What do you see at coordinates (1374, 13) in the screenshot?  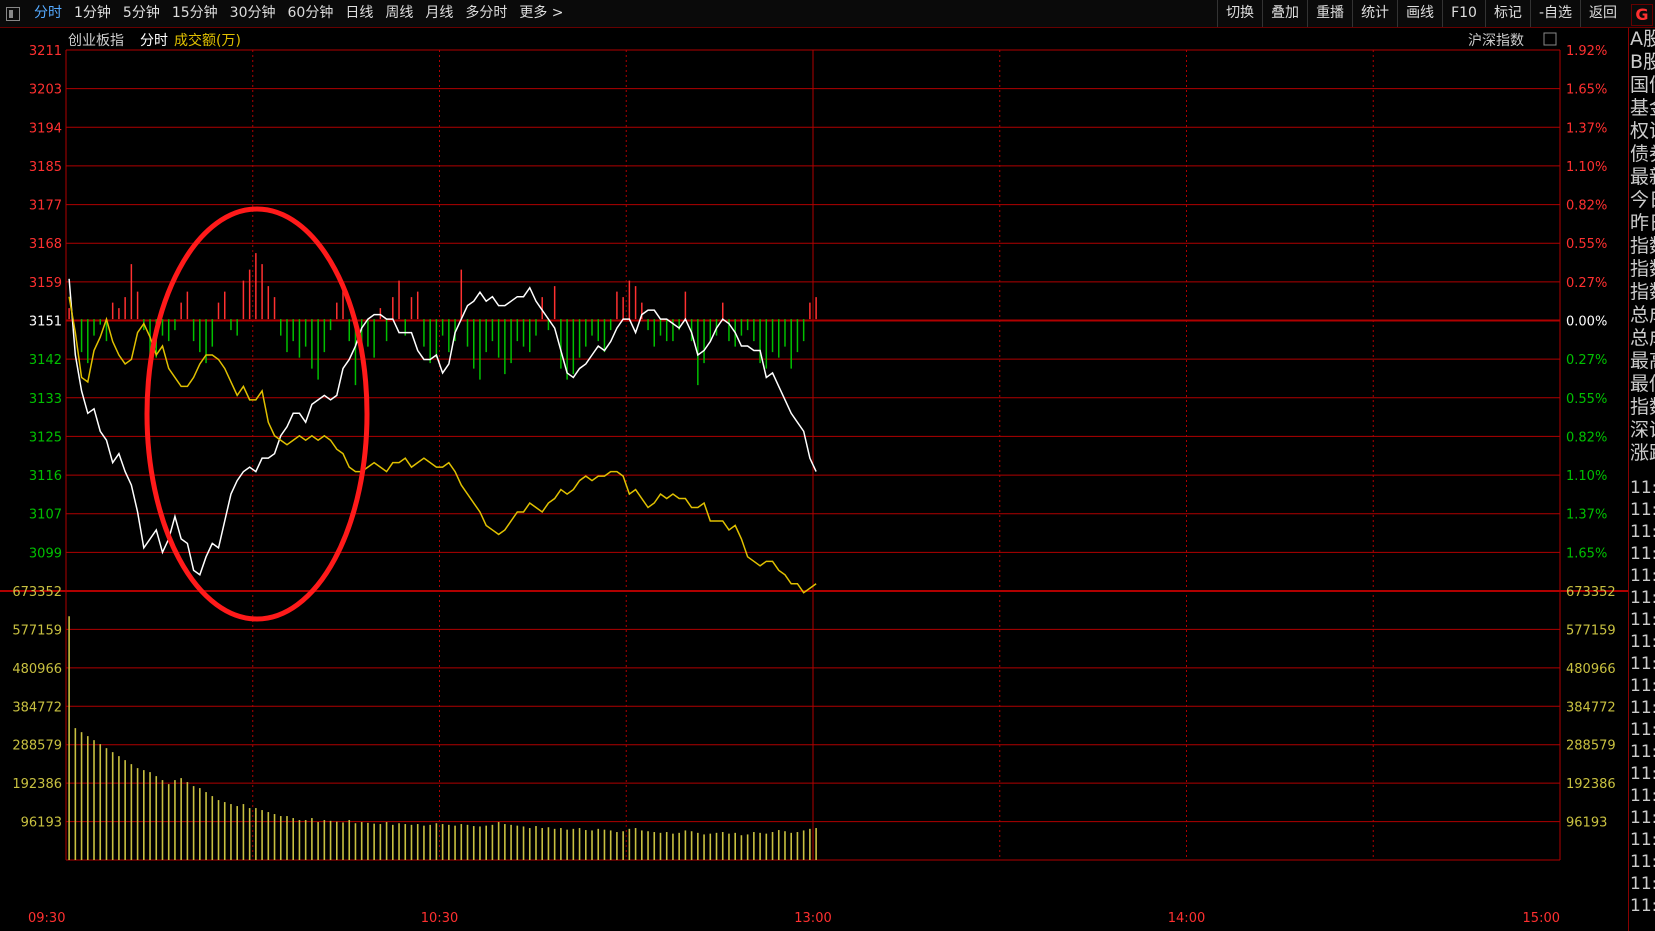 I see `statistics-button: 统计` at bounding box center [1374, 13].